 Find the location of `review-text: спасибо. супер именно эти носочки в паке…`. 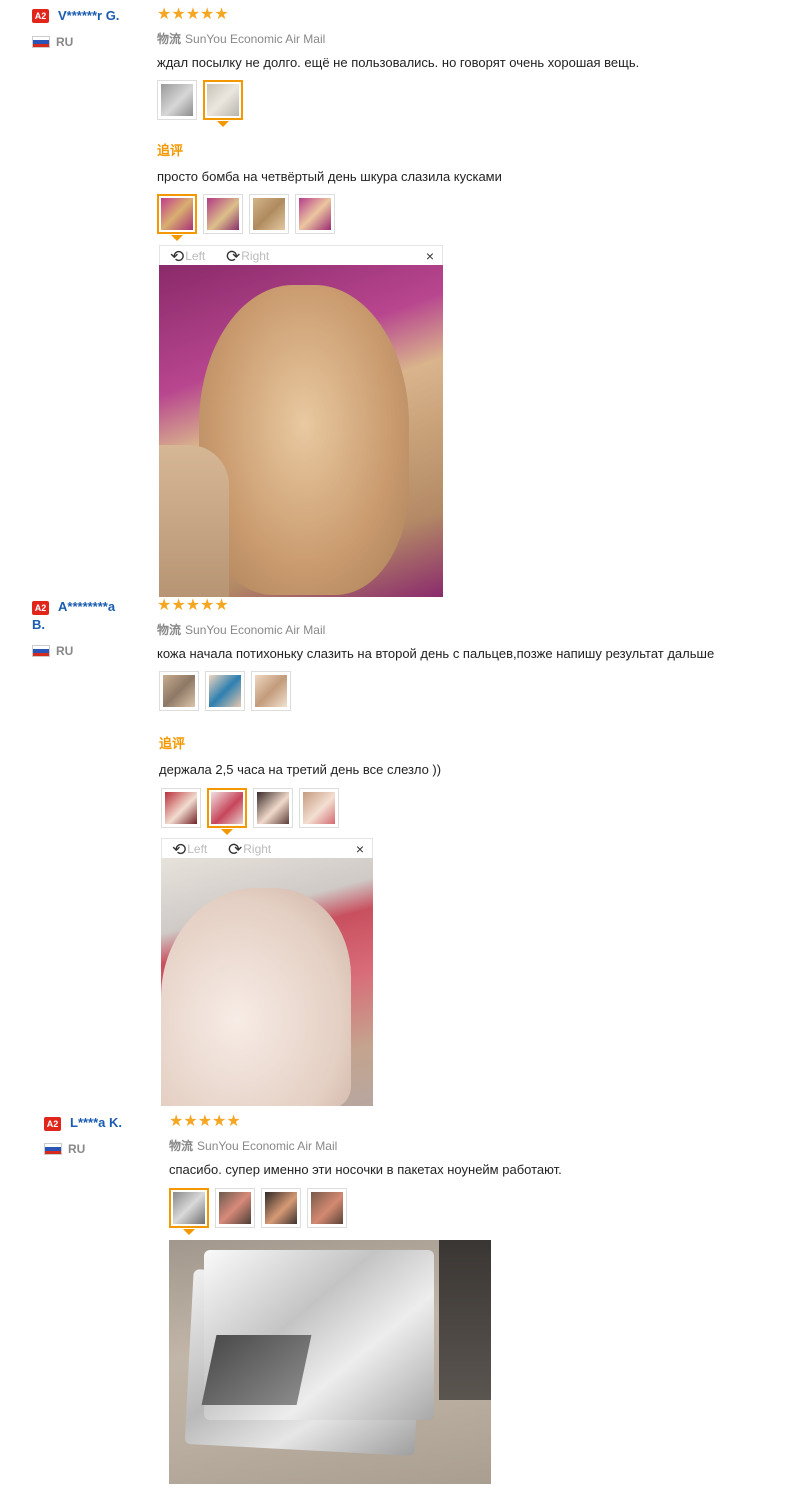

review-text: спасибо. супер именно эти носочки в паке… is located at coordinates (365, 1169).